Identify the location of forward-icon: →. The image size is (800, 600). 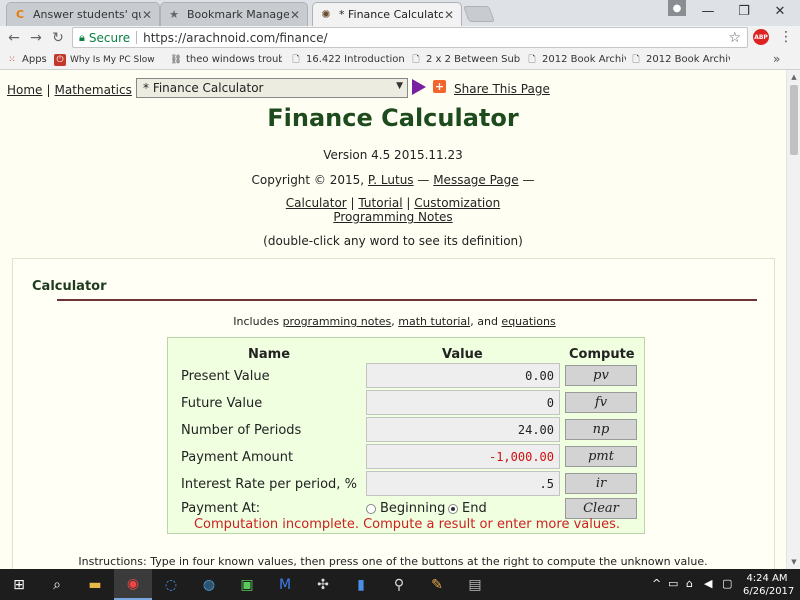
(36, 38).